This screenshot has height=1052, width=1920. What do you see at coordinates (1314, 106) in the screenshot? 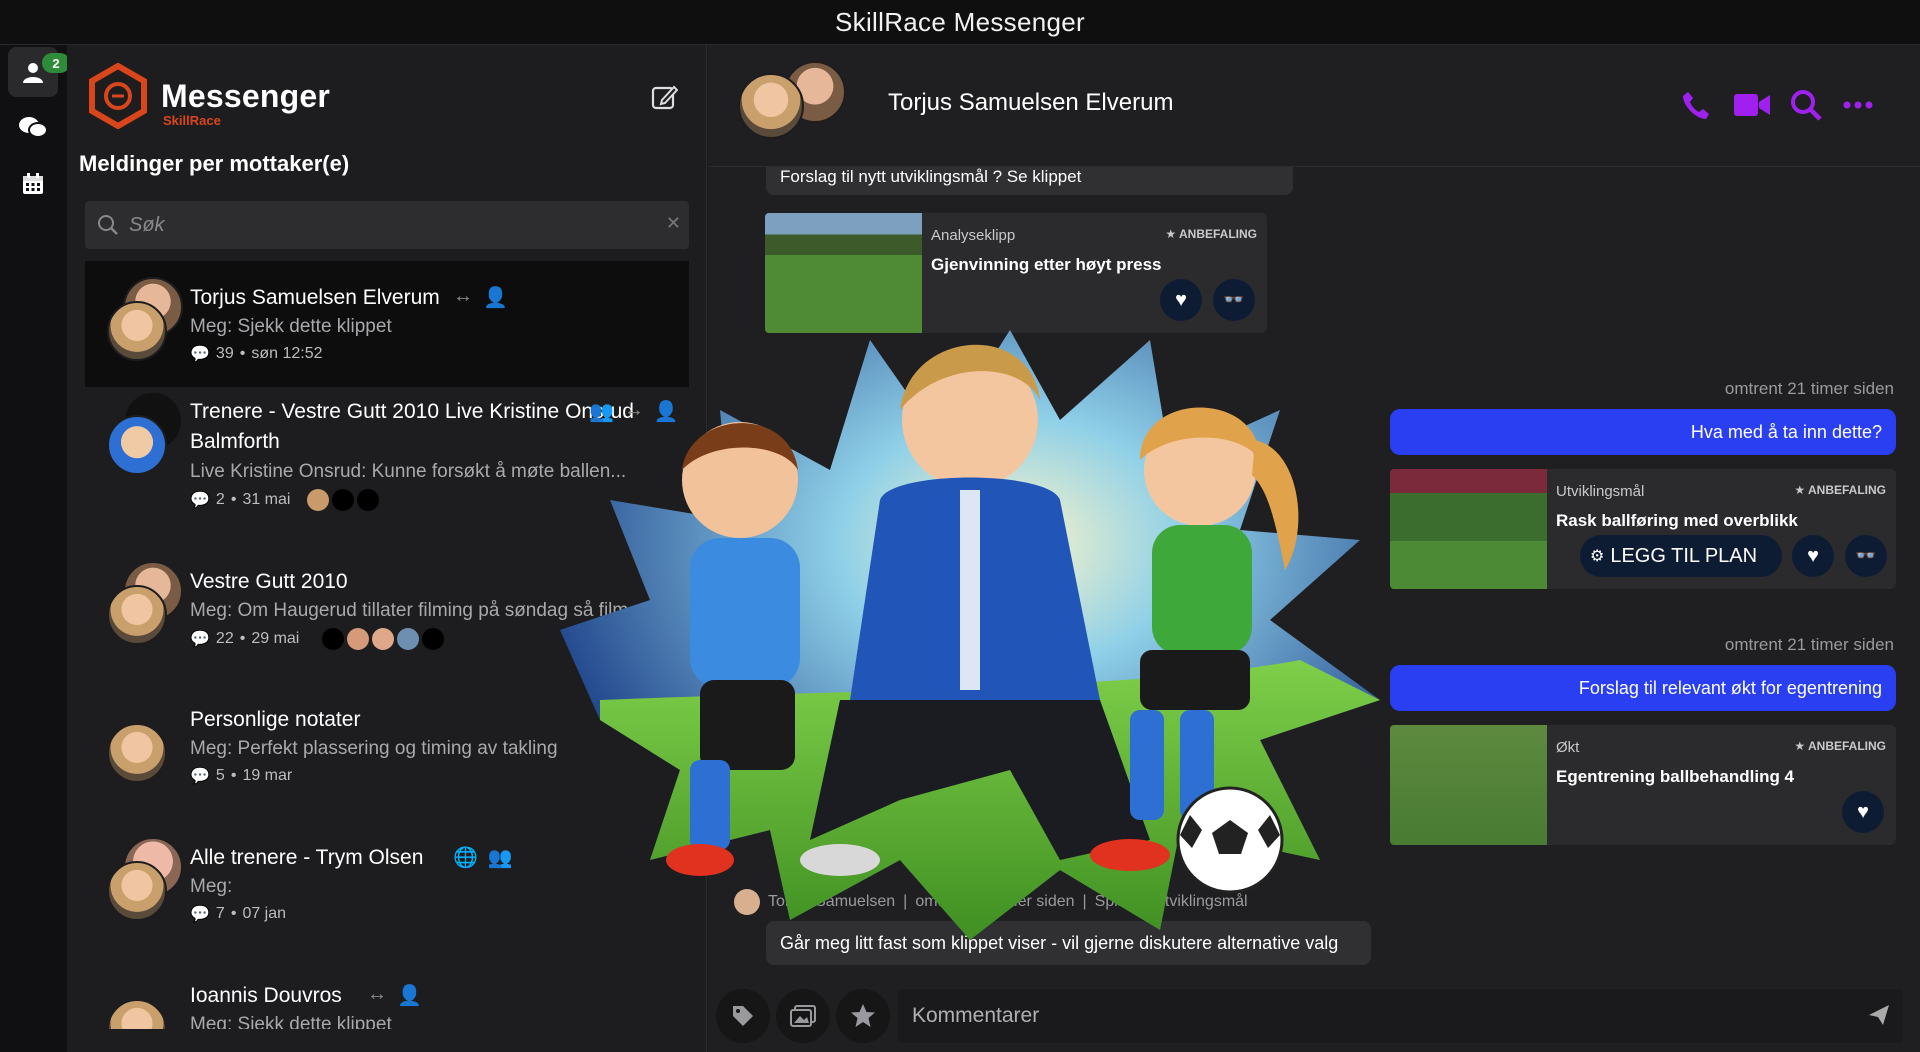
I see `chat-header: Torjus Samuelsen Elverum` at bounding box center [1314, 106].